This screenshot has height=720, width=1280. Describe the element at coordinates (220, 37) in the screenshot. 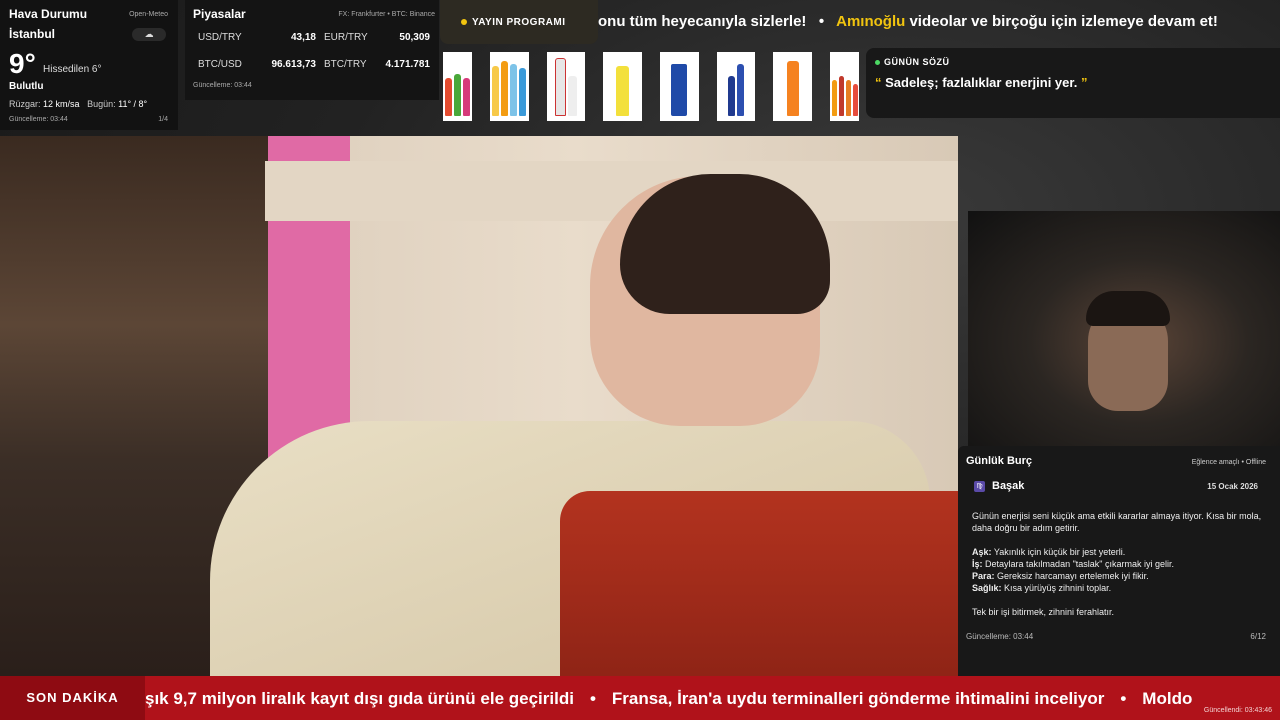

I see `market-label: USD/TRY` at that location.